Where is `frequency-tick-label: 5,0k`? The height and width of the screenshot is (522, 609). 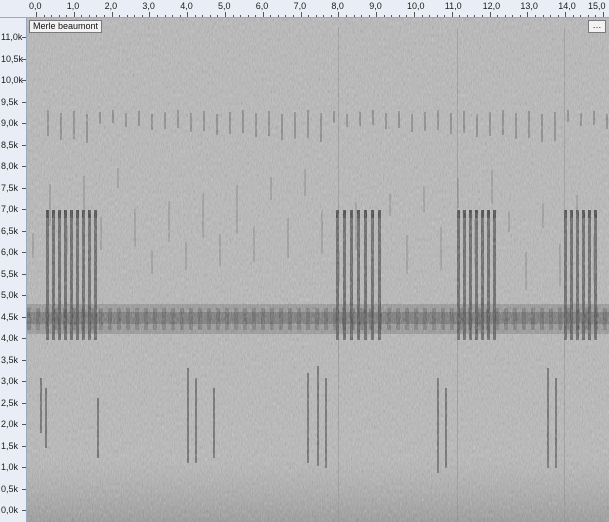
frequency-tick-label: 5,0k is located at coordinates (10, 295).